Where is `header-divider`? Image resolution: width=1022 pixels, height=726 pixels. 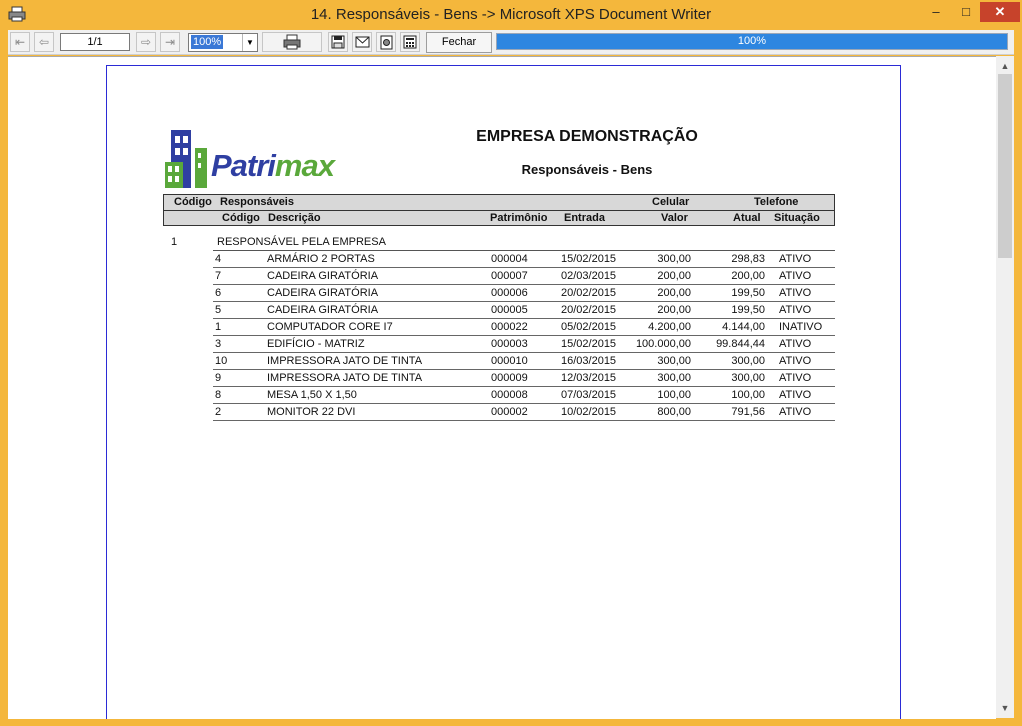
header-divider is located at coordinates (499, 210).